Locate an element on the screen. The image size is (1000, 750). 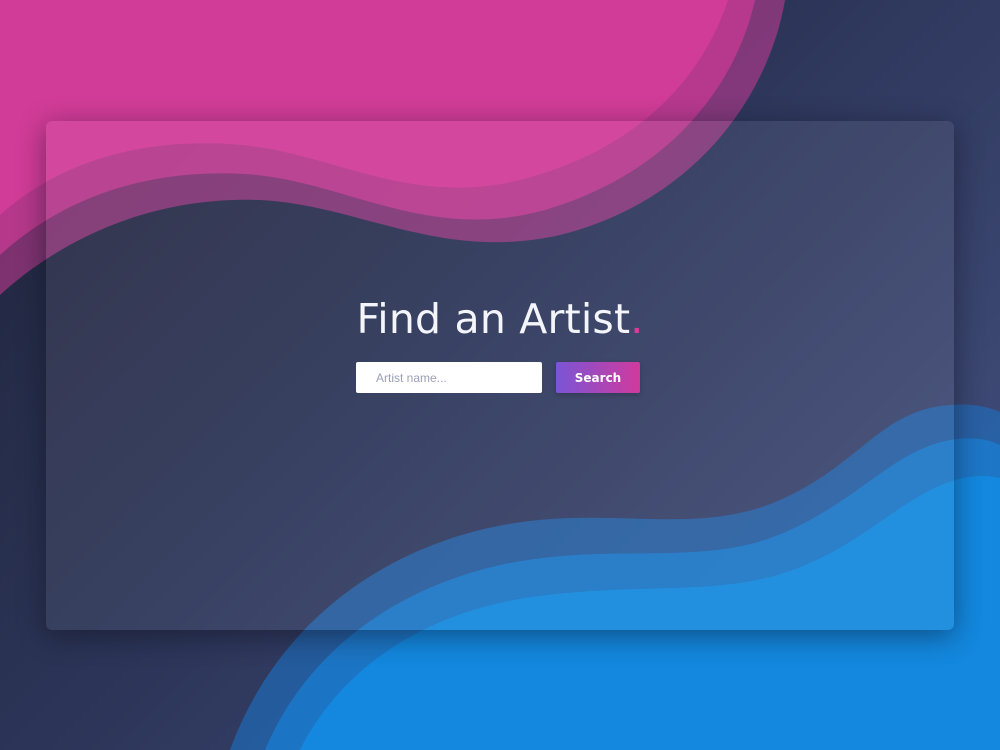
search-button: Search is located at coordinates (598, 377).